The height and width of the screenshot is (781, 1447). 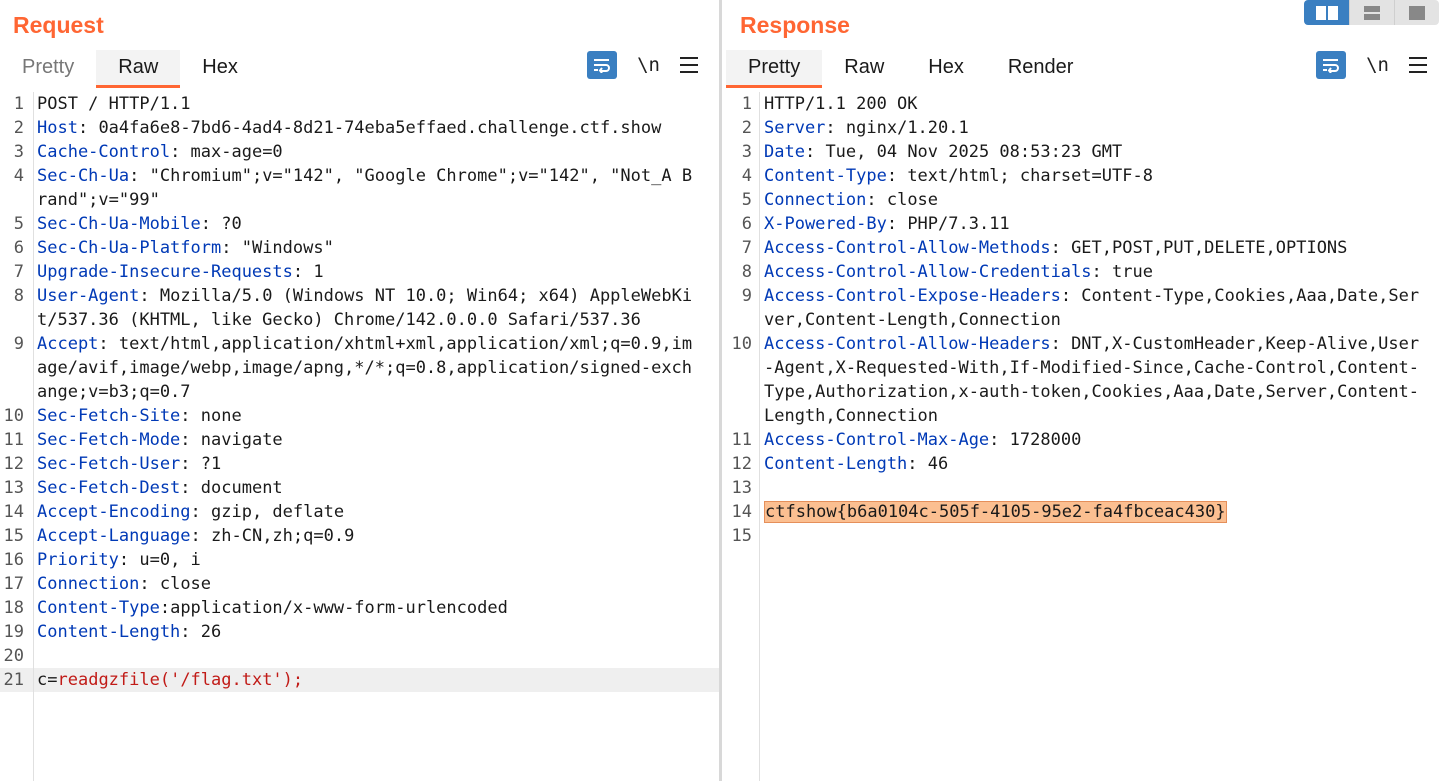 What do you see at coordinates (928, 272) in the screenshot?
I see `header-name: Access-Control-Allow-Credentials` at bounding box center [928, 272].